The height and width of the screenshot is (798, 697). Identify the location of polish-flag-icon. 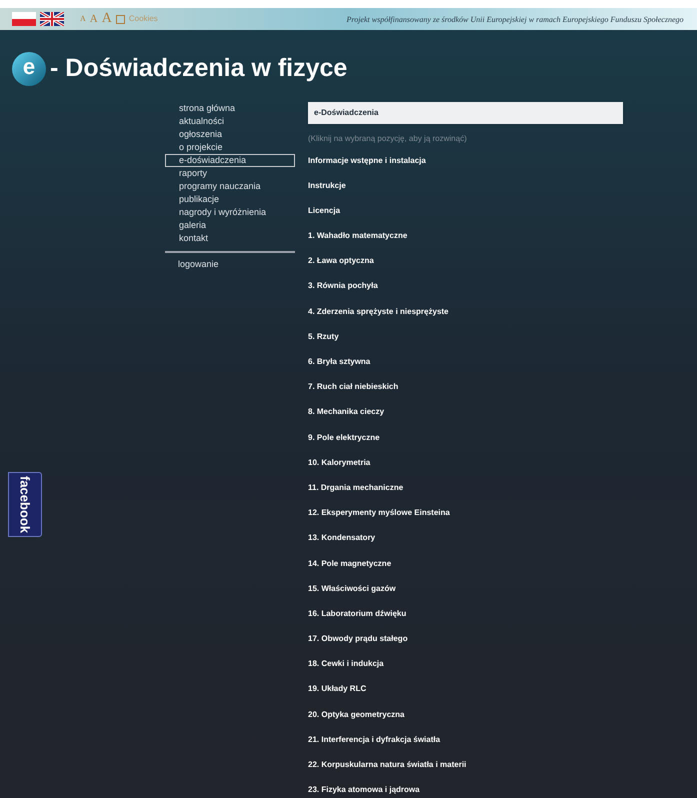
(24, 19).